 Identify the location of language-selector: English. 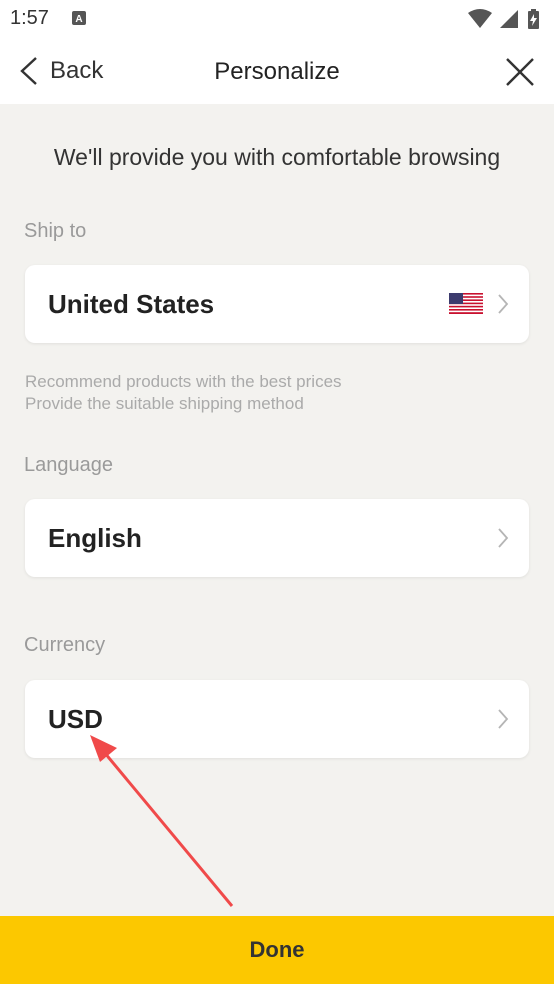
(277, 538).